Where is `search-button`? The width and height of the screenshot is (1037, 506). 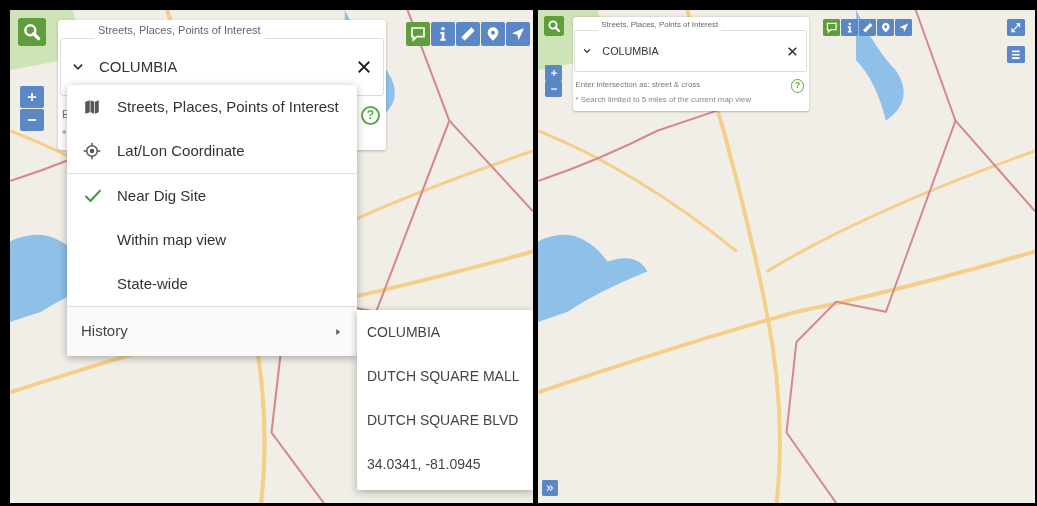
search-button is located at coordinates (32, 32).